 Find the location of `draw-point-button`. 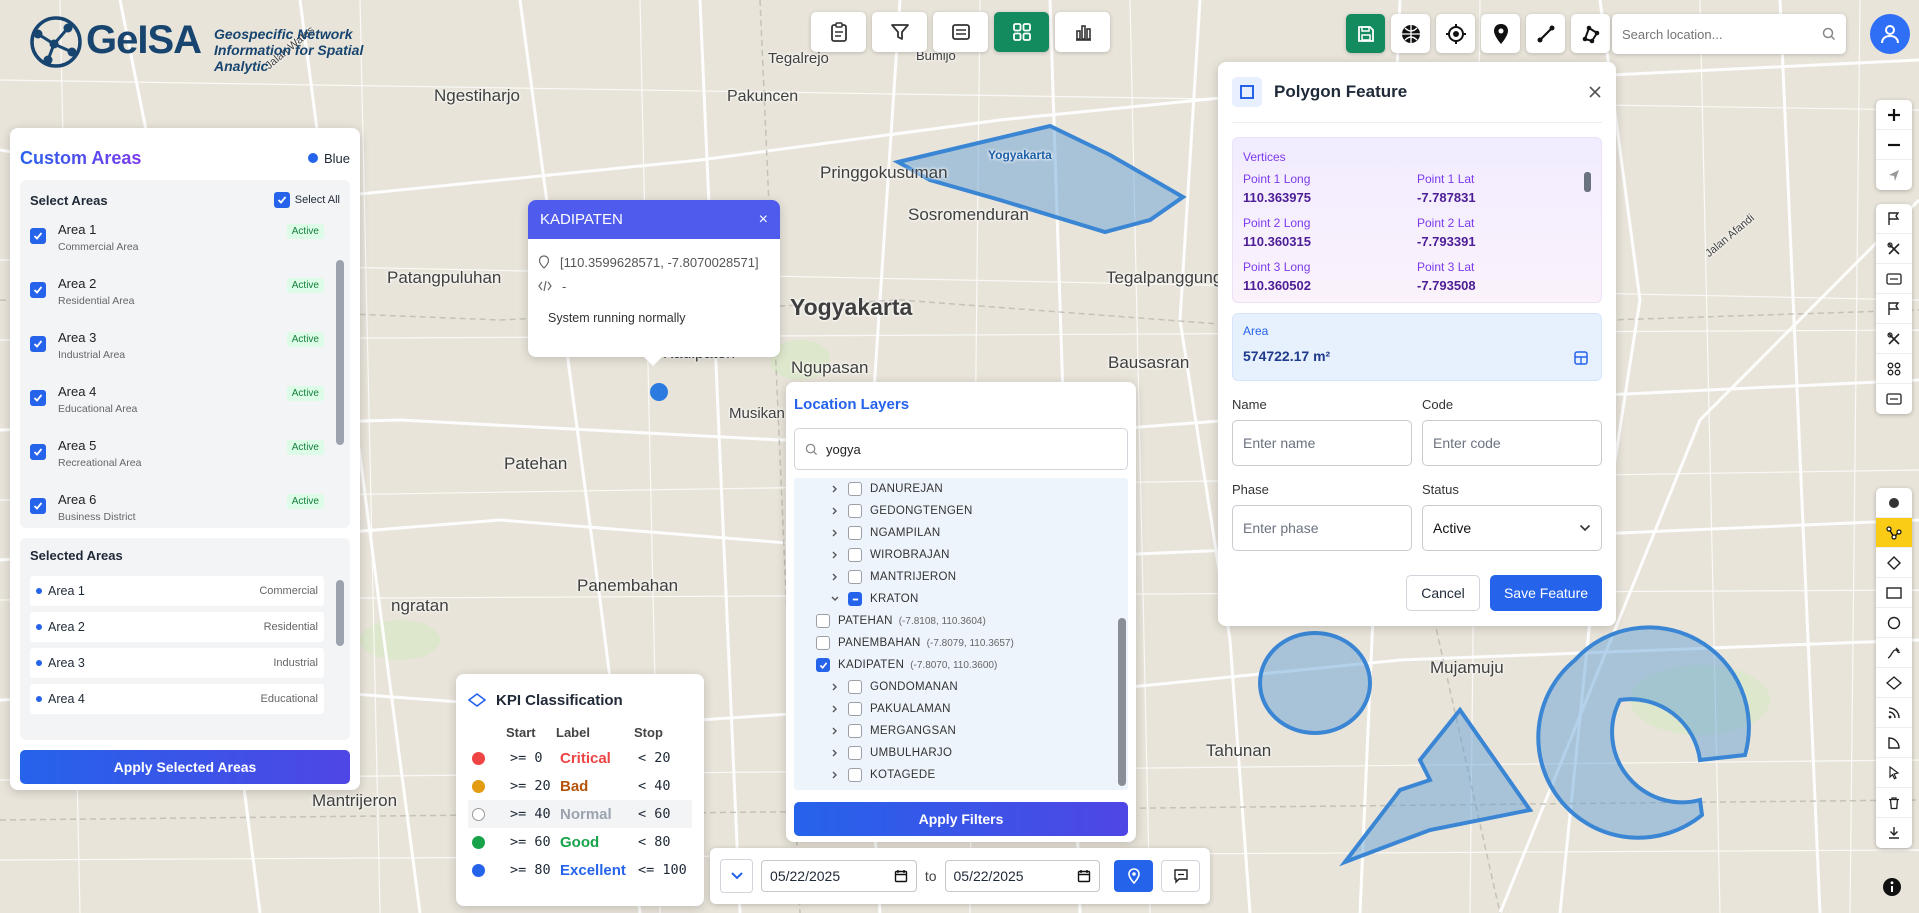

draw-point-button is located at coordinates (1894, 503).